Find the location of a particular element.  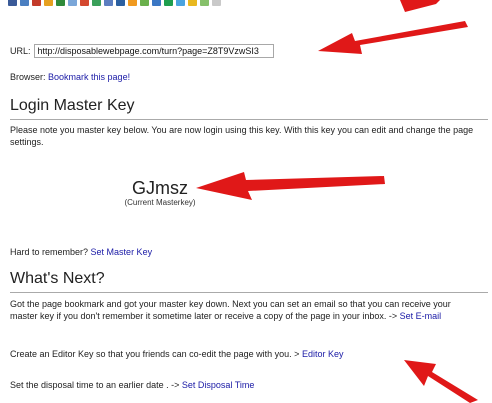

share-icons-row is located at coordinates (114, 4).